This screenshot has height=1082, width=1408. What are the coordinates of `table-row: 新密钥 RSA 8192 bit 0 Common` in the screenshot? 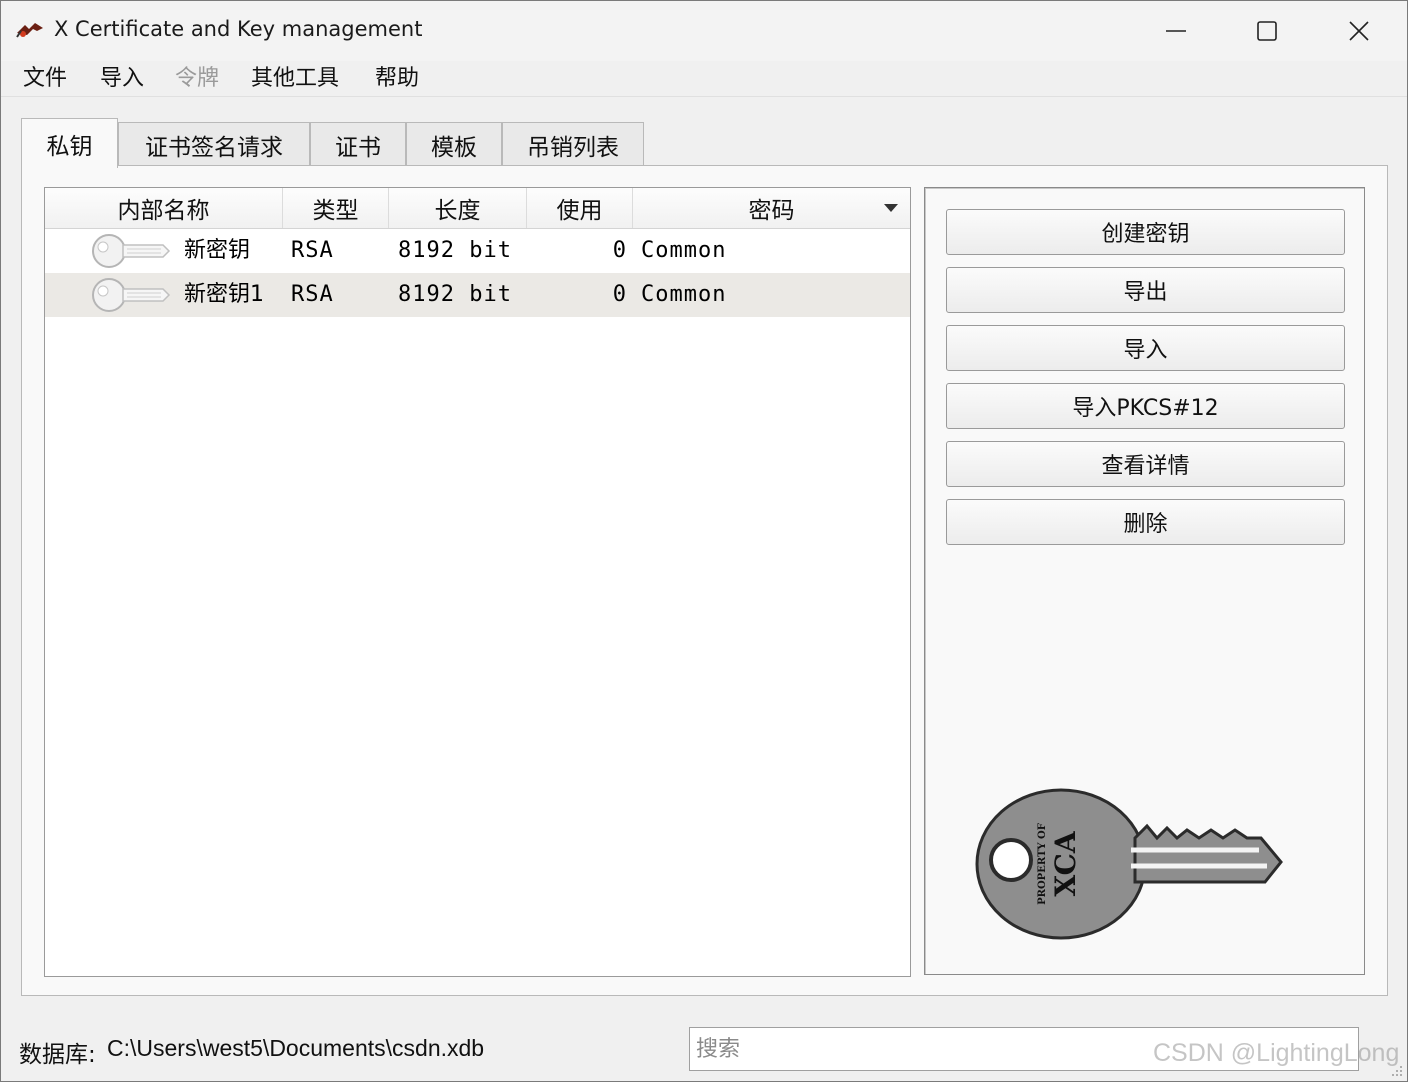 It's located at (477, 251).